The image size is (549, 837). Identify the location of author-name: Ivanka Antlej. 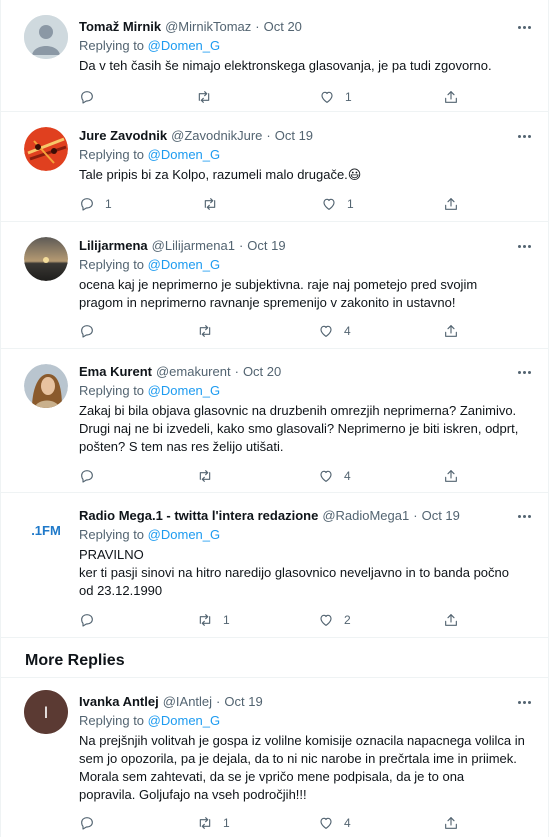
(119, 701).